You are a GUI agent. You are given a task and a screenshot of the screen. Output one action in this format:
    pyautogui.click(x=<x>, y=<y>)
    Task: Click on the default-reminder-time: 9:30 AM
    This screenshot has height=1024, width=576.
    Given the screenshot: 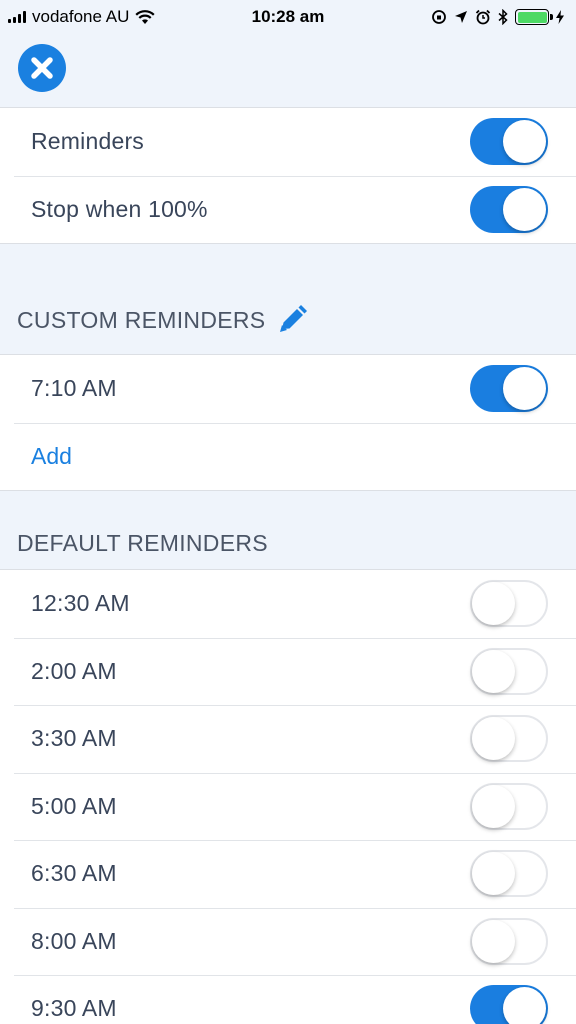 What is the action you would take?
    pyautogui.click(x=74, y=1008)
    